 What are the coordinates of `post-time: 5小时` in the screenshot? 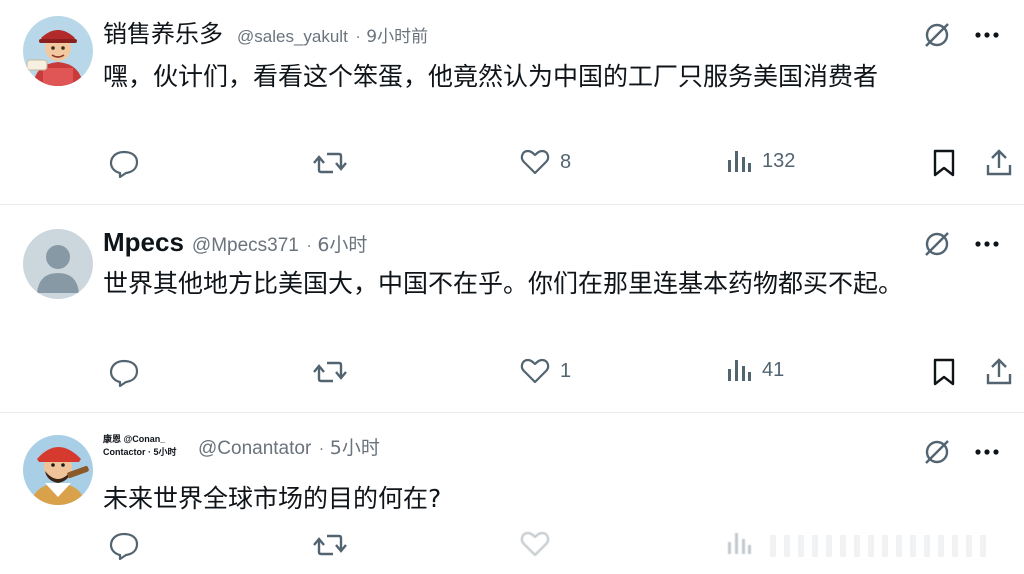 It's located at (355, 446).